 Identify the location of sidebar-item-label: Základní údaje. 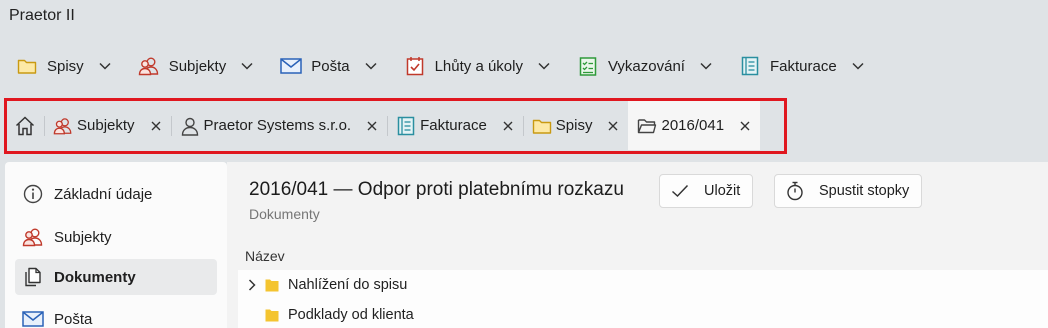
(103, 194).